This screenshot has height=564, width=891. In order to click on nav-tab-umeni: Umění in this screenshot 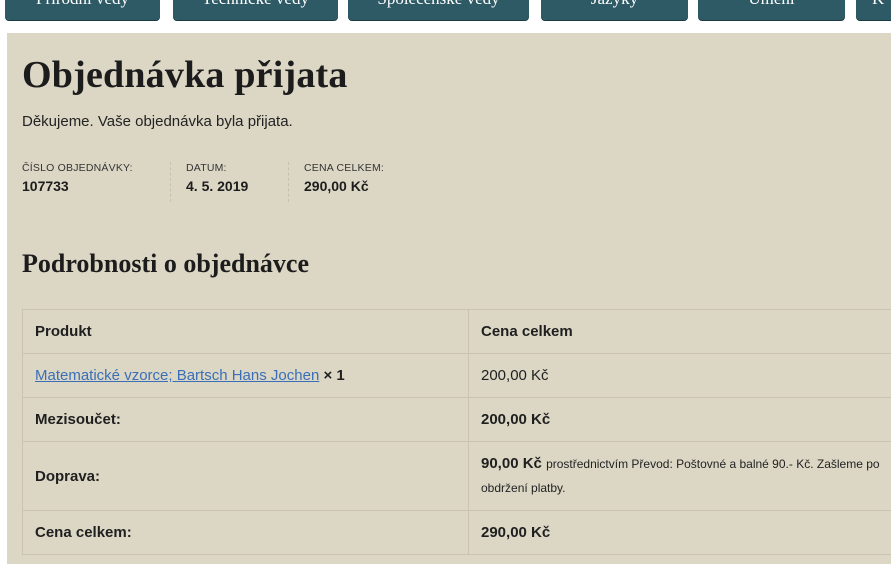, I will do `click(771, 10)`.